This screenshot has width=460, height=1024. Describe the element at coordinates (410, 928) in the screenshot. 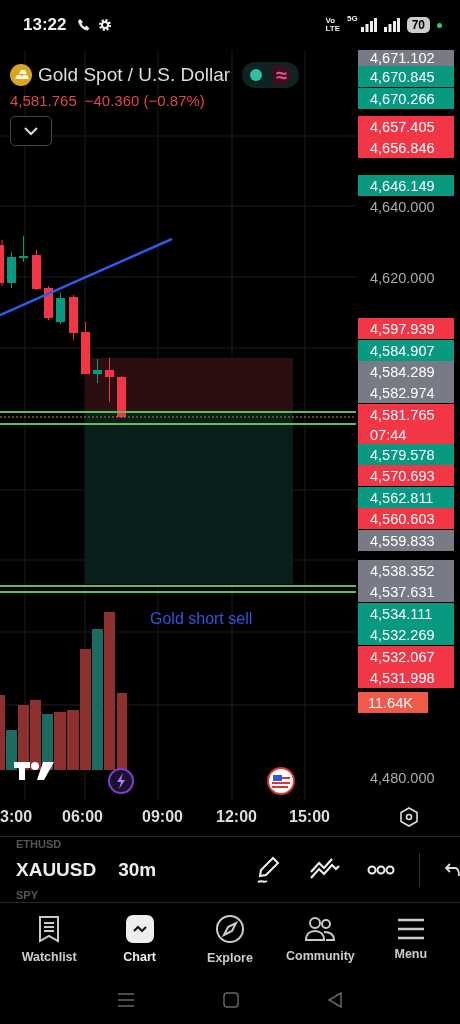

I see `menu-icon` at that location.